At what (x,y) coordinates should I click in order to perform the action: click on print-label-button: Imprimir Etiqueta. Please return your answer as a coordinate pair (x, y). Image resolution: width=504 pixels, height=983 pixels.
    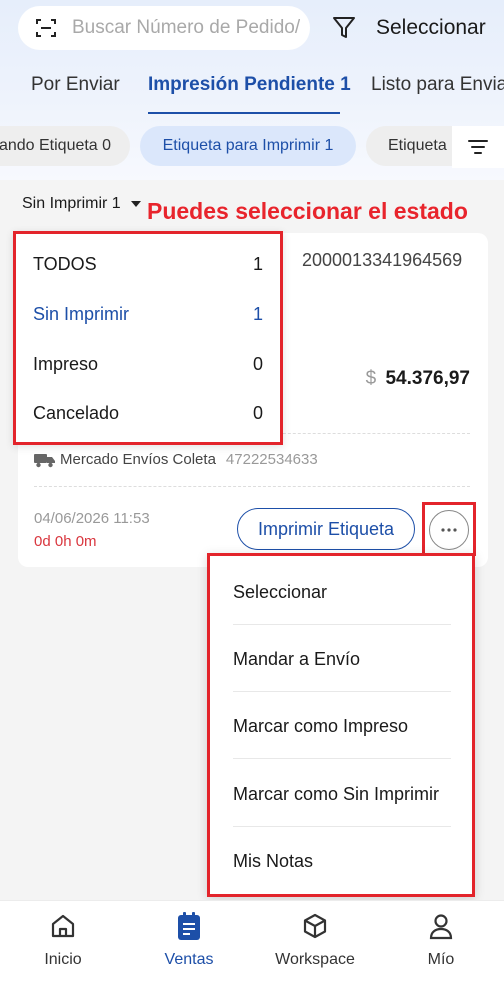
    Looking at the image, I should click on (326, 529).